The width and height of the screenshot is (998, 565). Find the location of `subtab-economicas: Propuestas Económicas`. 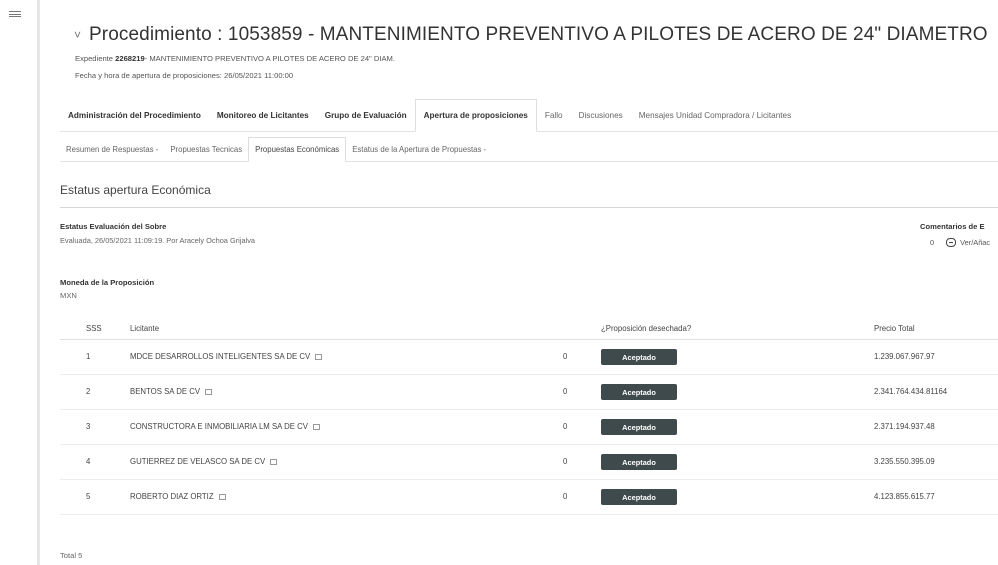

subtab-economicas: Propuestas Económicas is located at coordinates (297, 149).